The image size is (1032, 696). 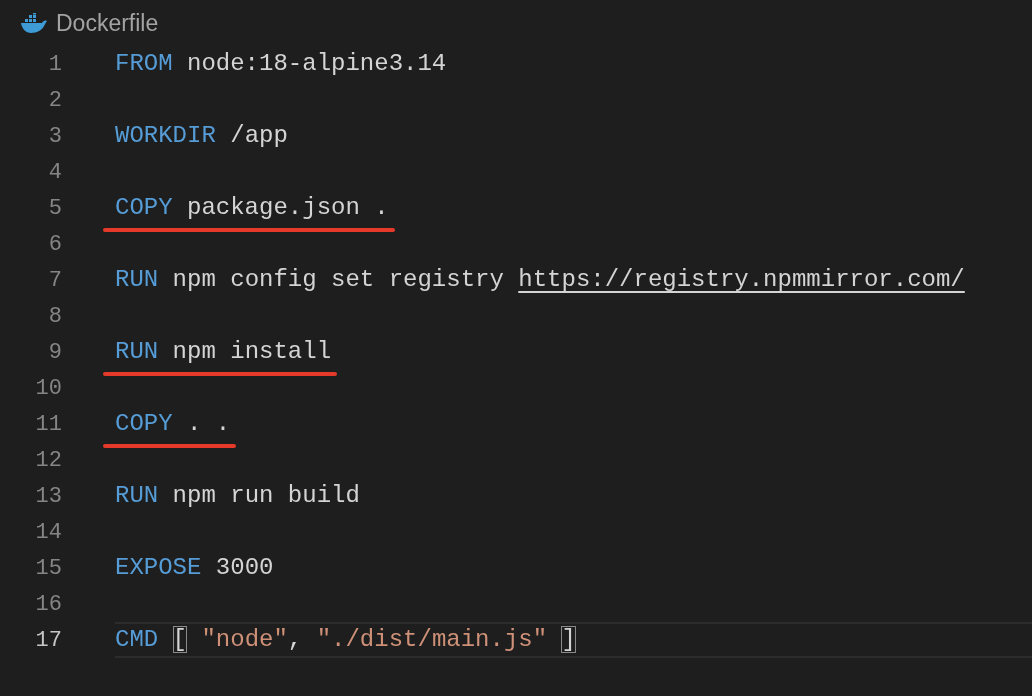 I want to click on line-number: 1, so click(x=54, y=64).